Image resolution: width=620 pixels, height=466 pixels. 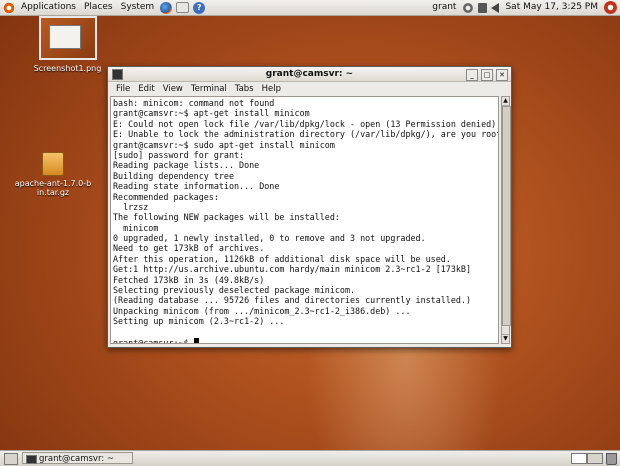 What do you see at coordinates (173, 89) in the screenshot?
I see `menu-view: View` at bounding box center [173, 89].